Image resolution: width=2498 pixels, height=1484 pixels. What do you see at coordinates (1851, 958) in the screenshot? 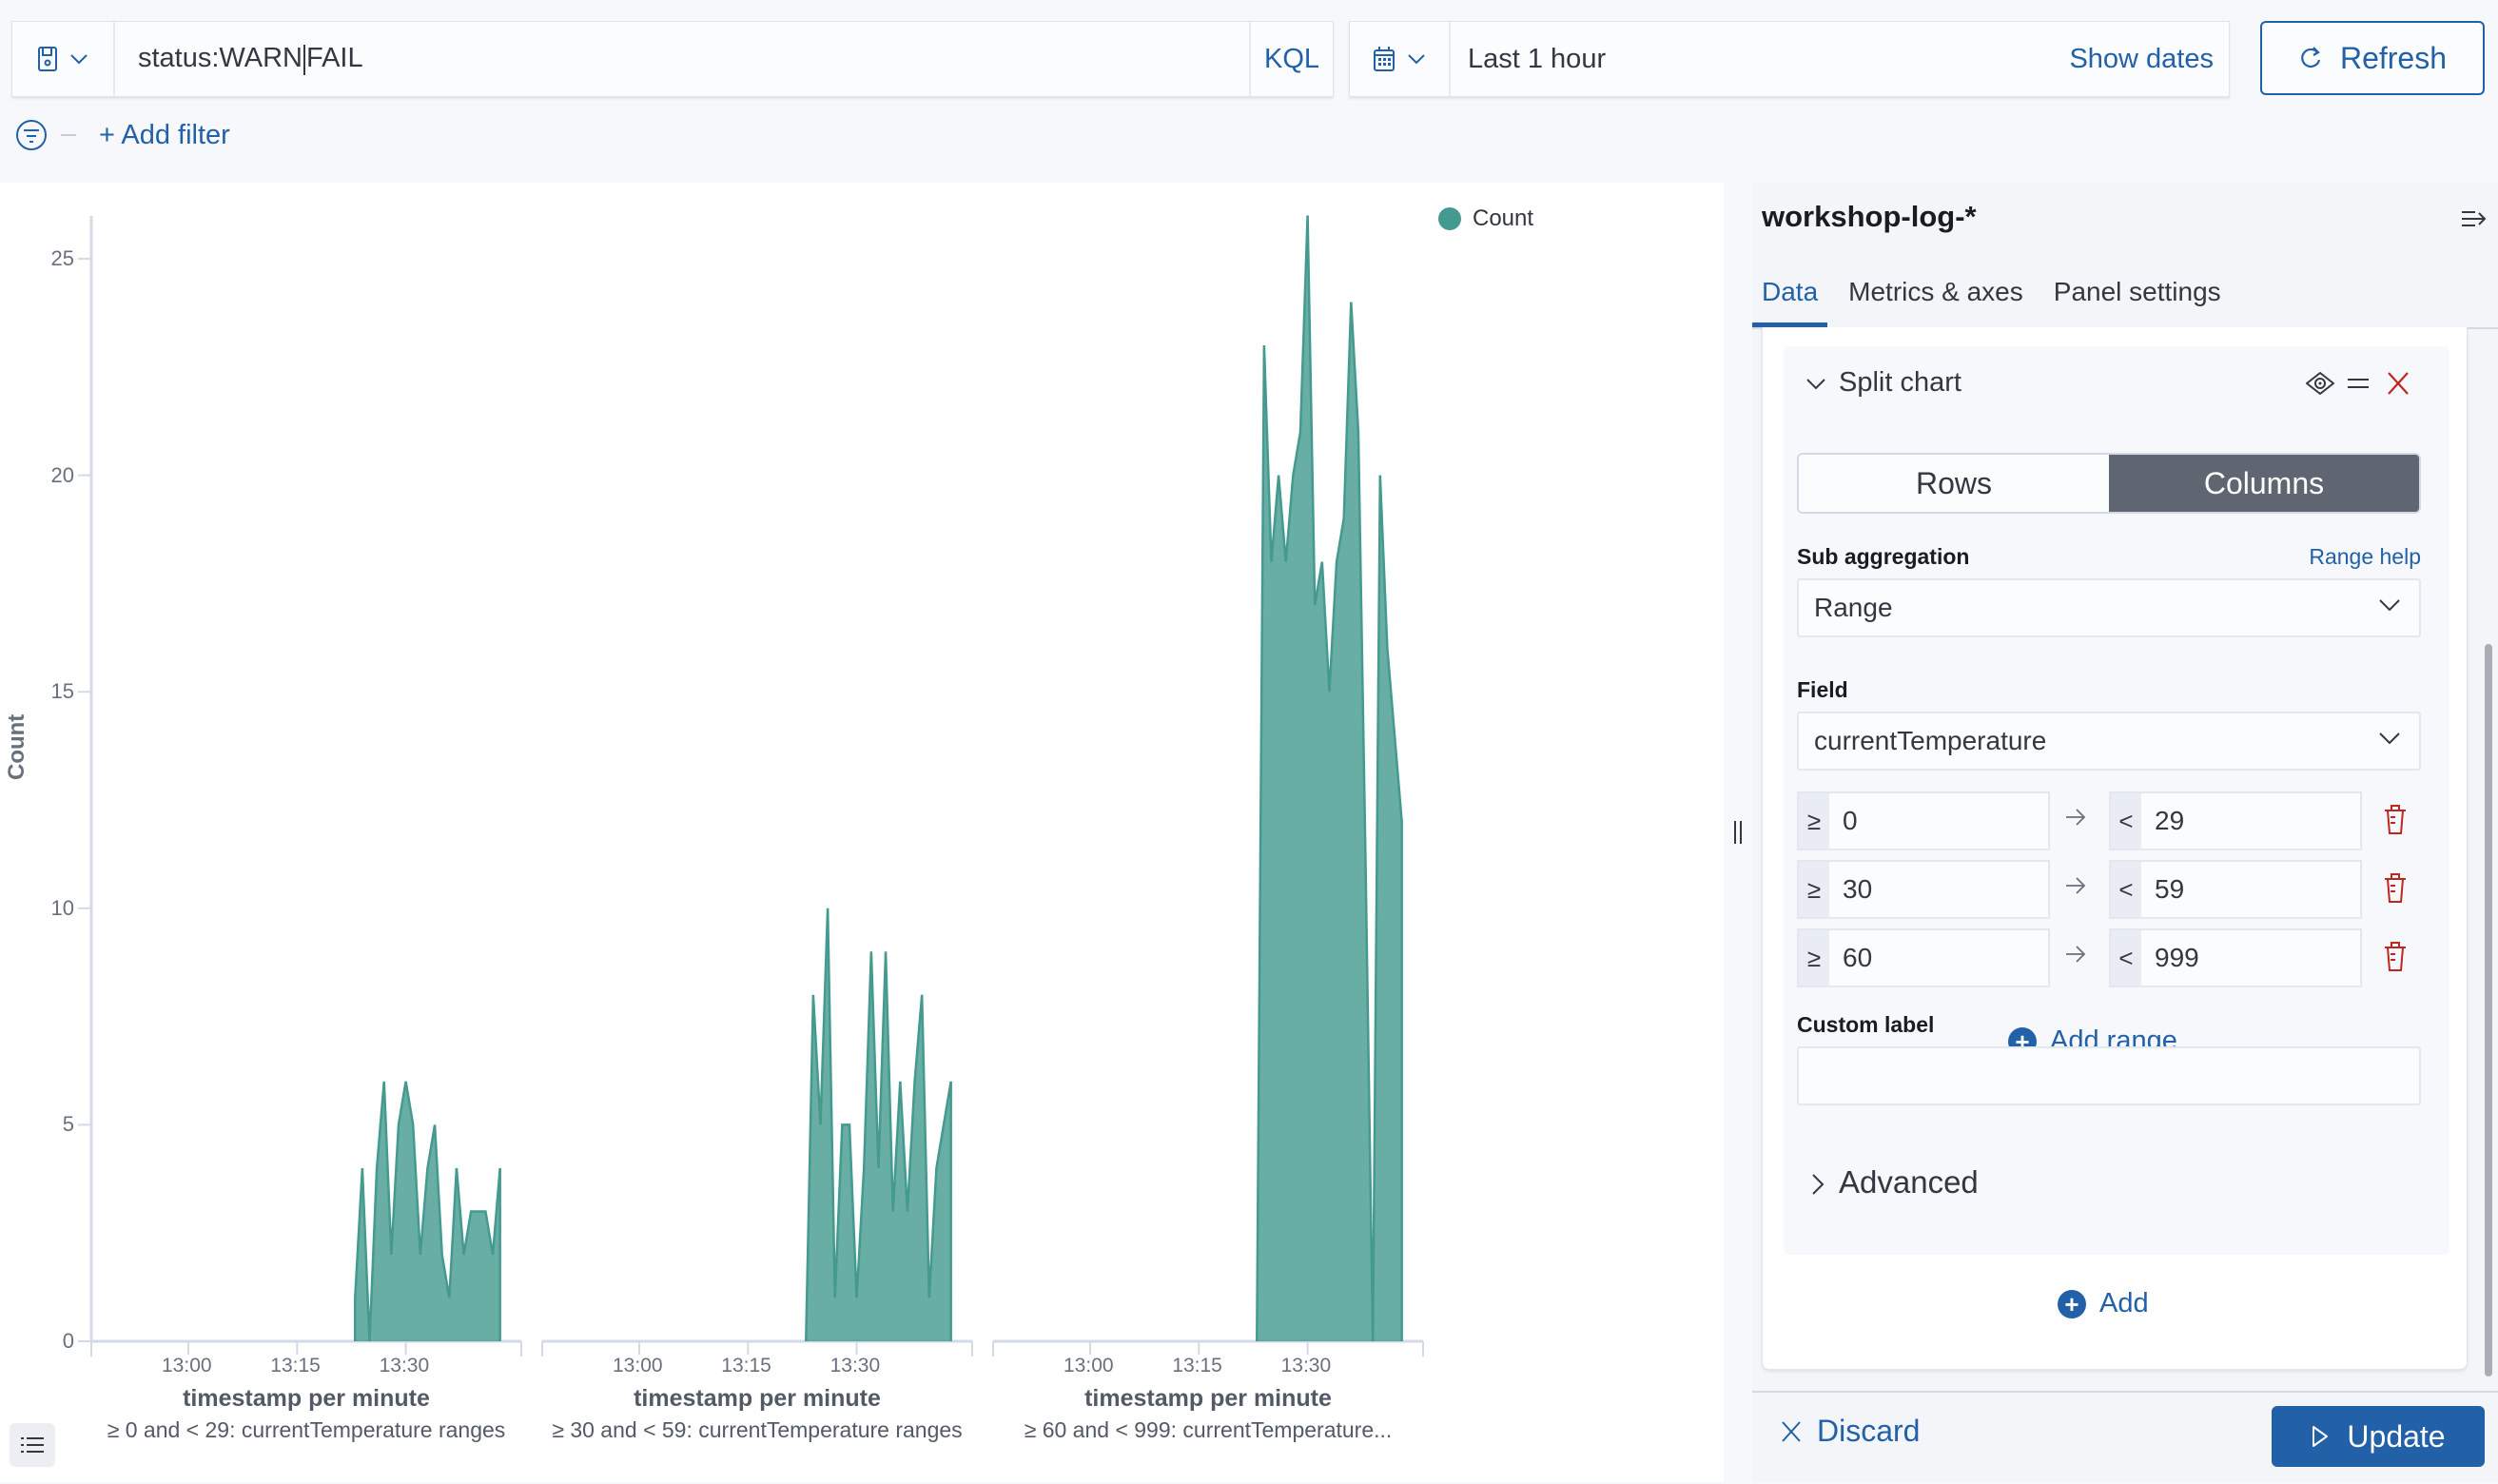
I see `range-from-value: 60` at bounding box center [1851, 958].